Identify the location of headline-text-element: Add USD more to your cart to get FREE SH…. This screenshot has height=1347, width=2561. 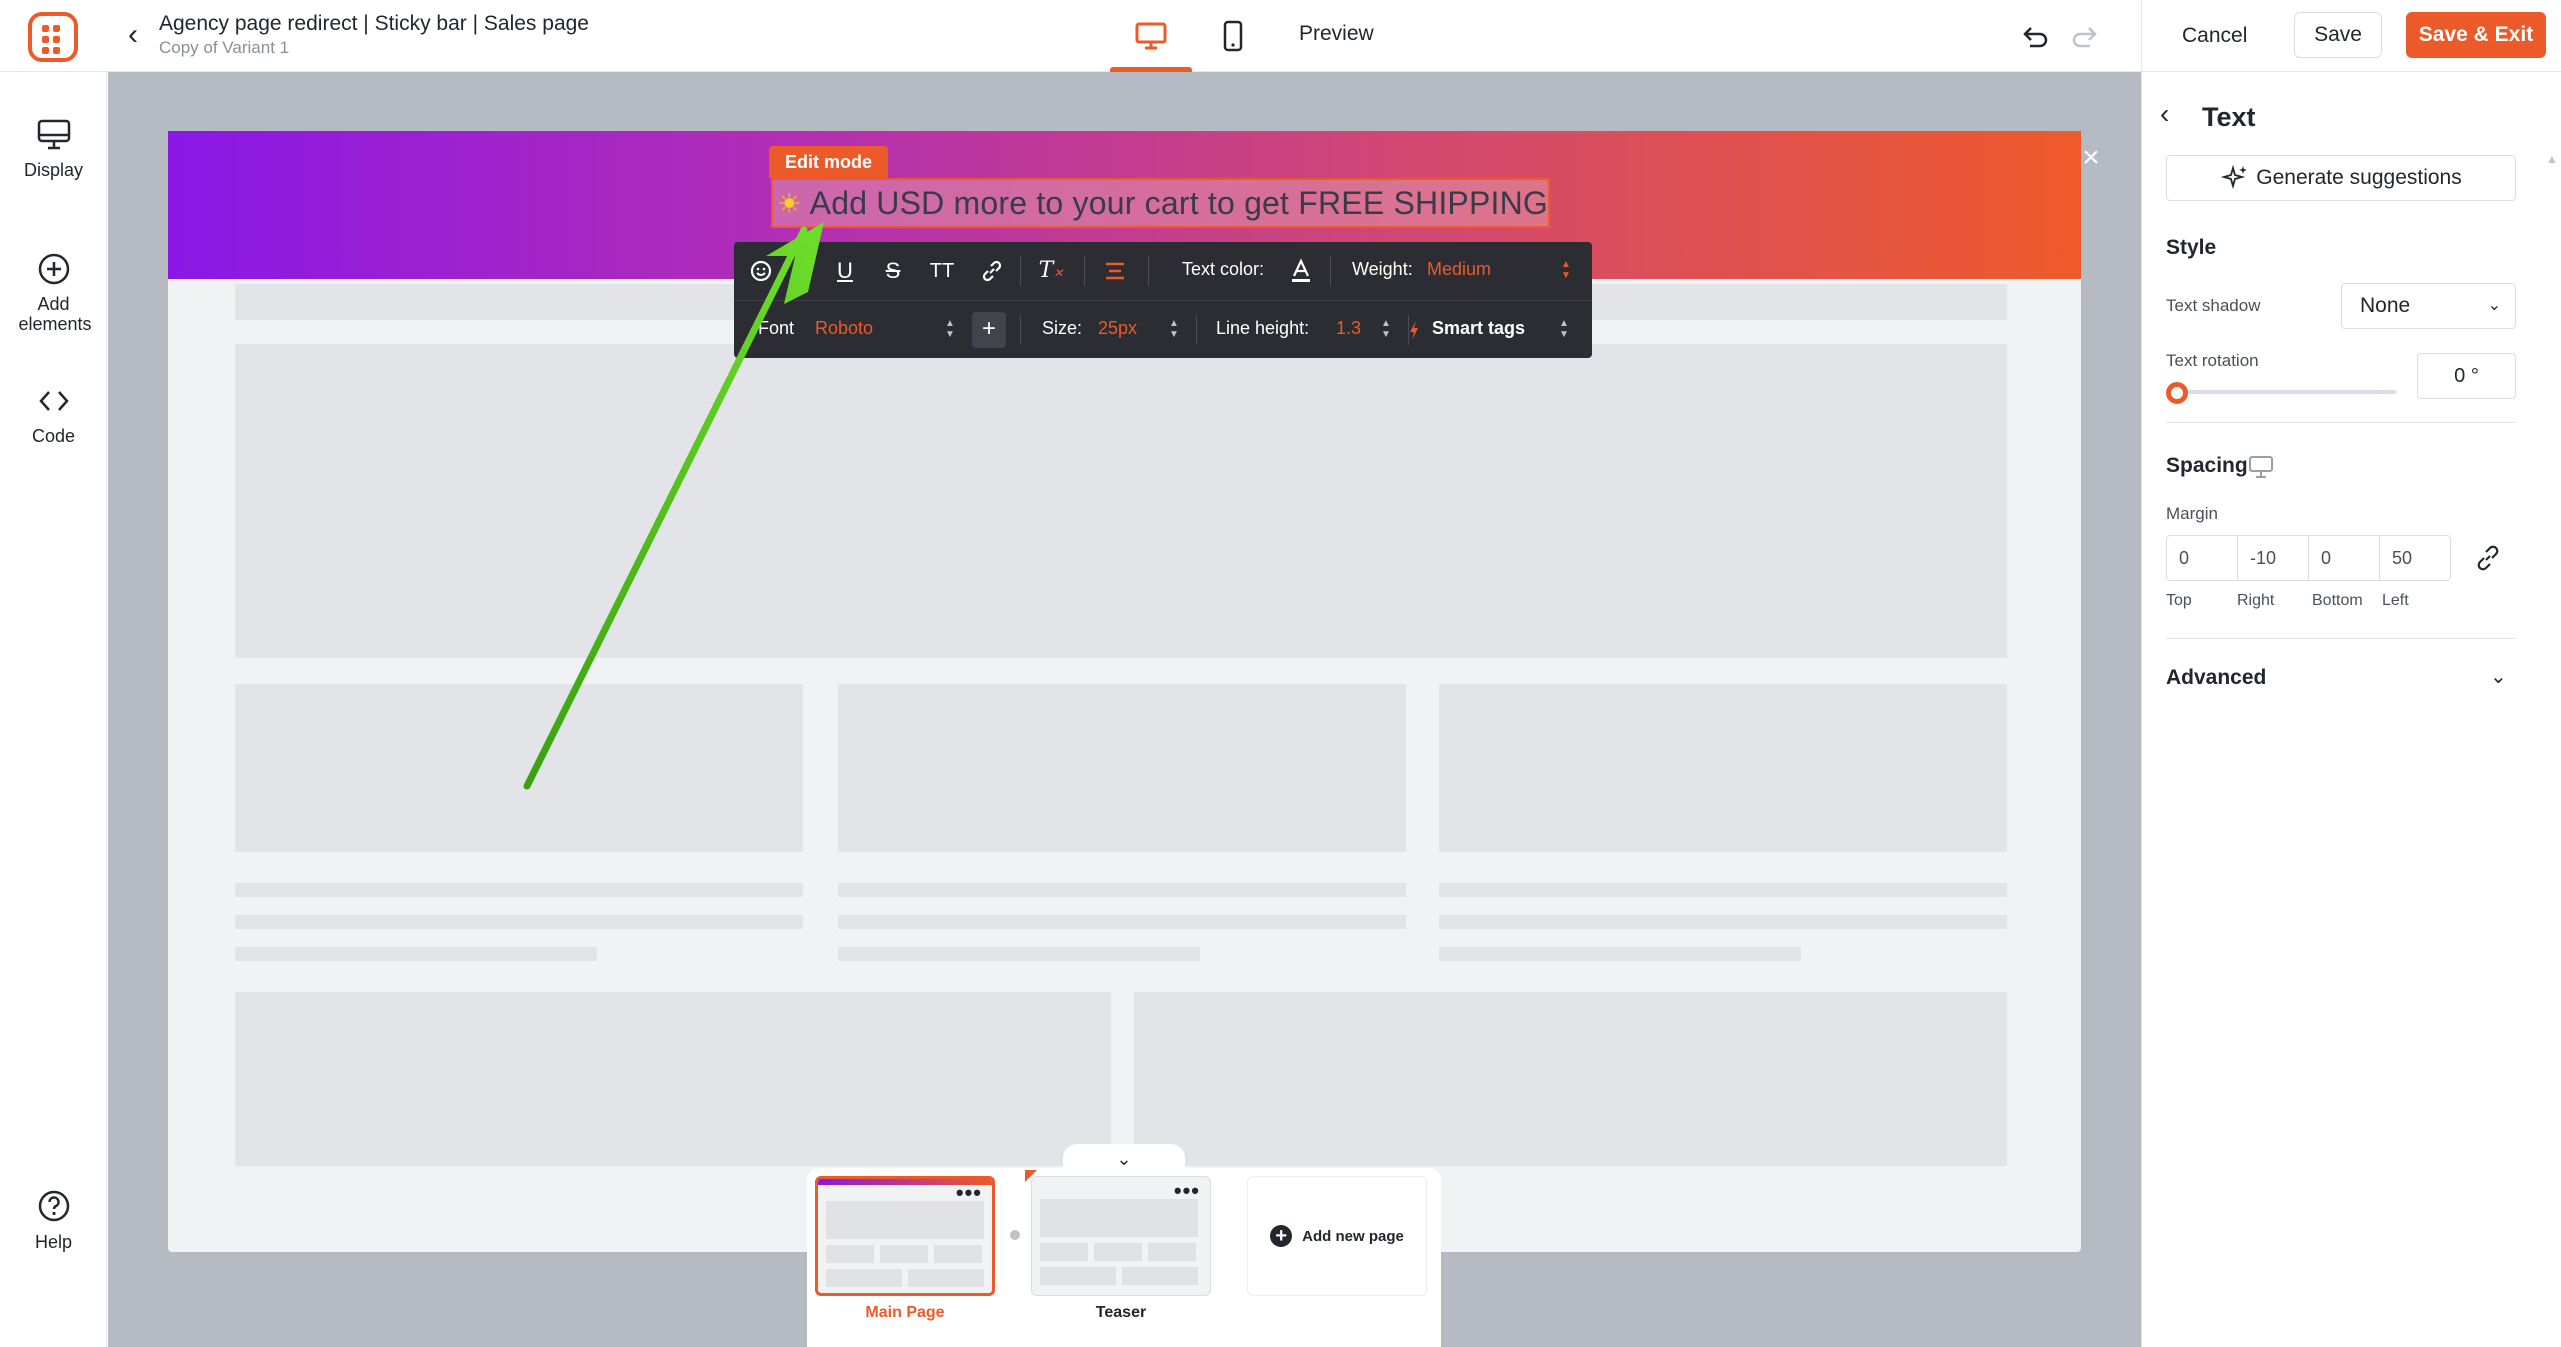
(1160, 203).